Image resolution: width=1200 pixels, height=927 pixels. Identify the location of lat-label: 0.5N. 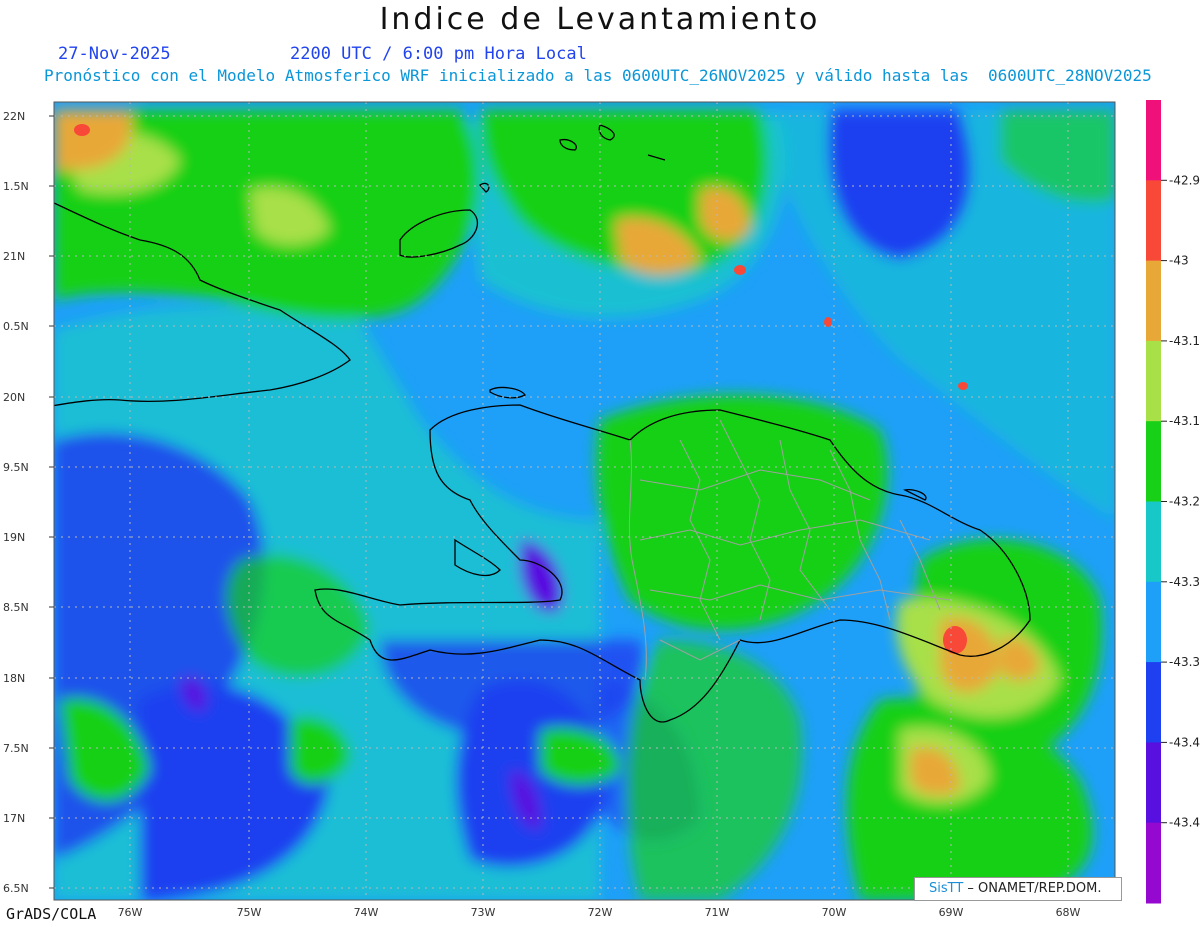
(16, 326).